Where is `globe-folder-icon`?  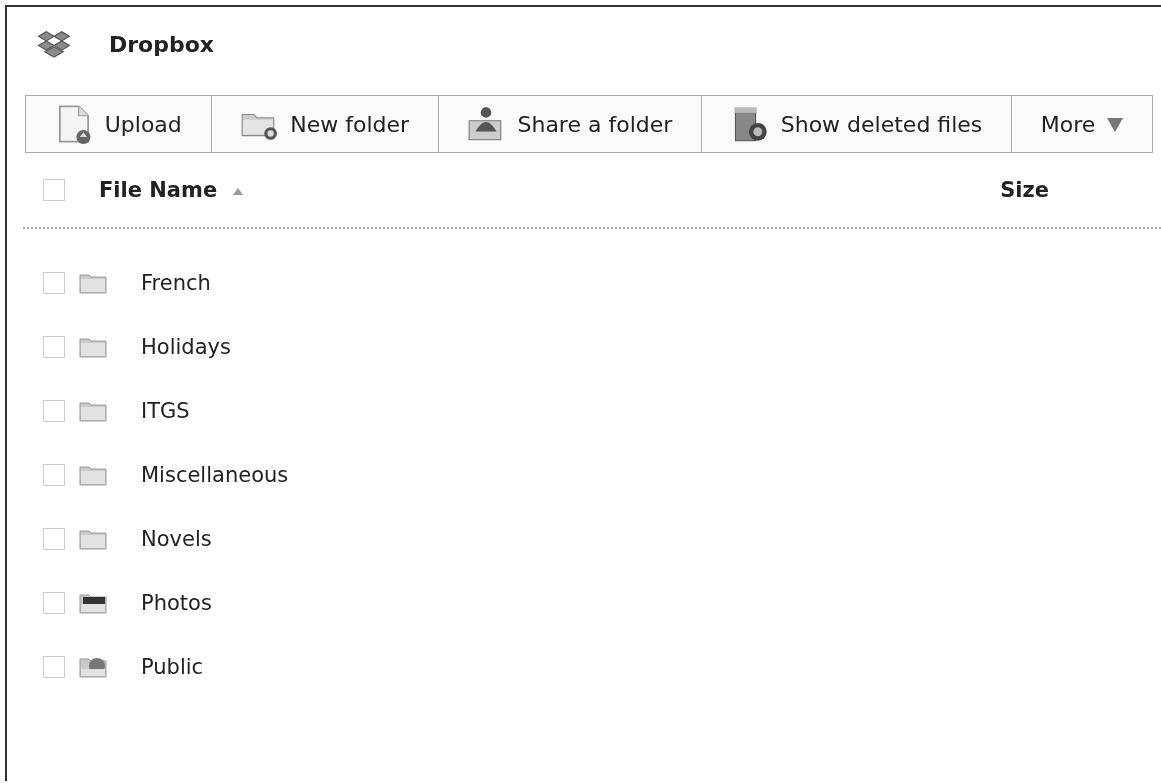 globe-folder-icon is located at coordinates (93, 667).